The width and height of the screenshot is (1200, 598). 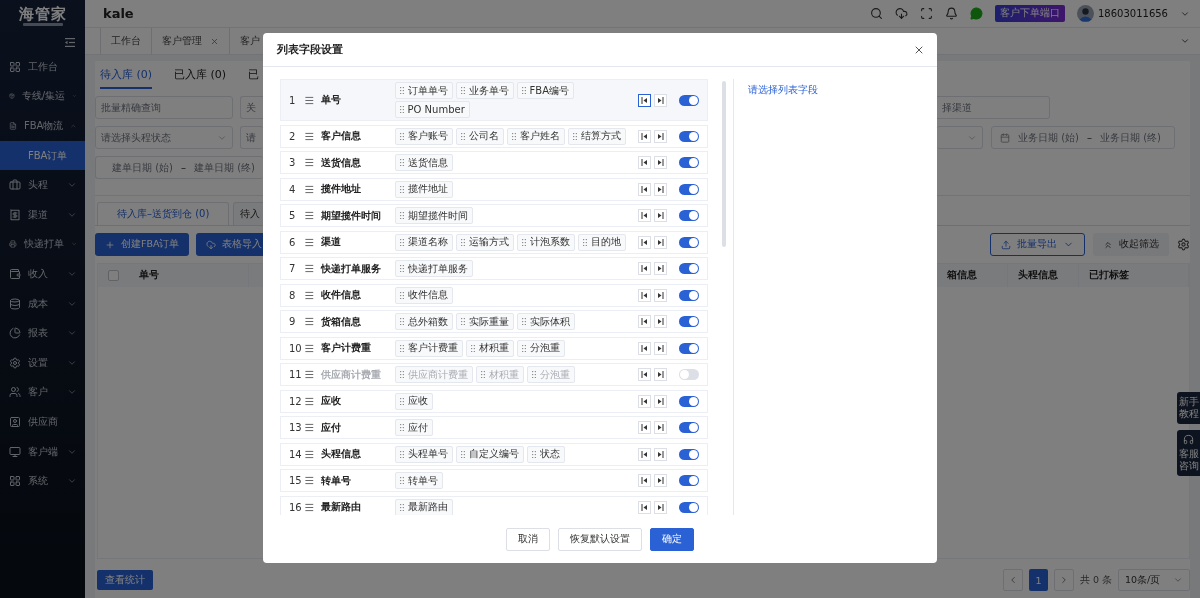 I want to click on sub-field-chip: 业务单号, so click(x=484, y=90).